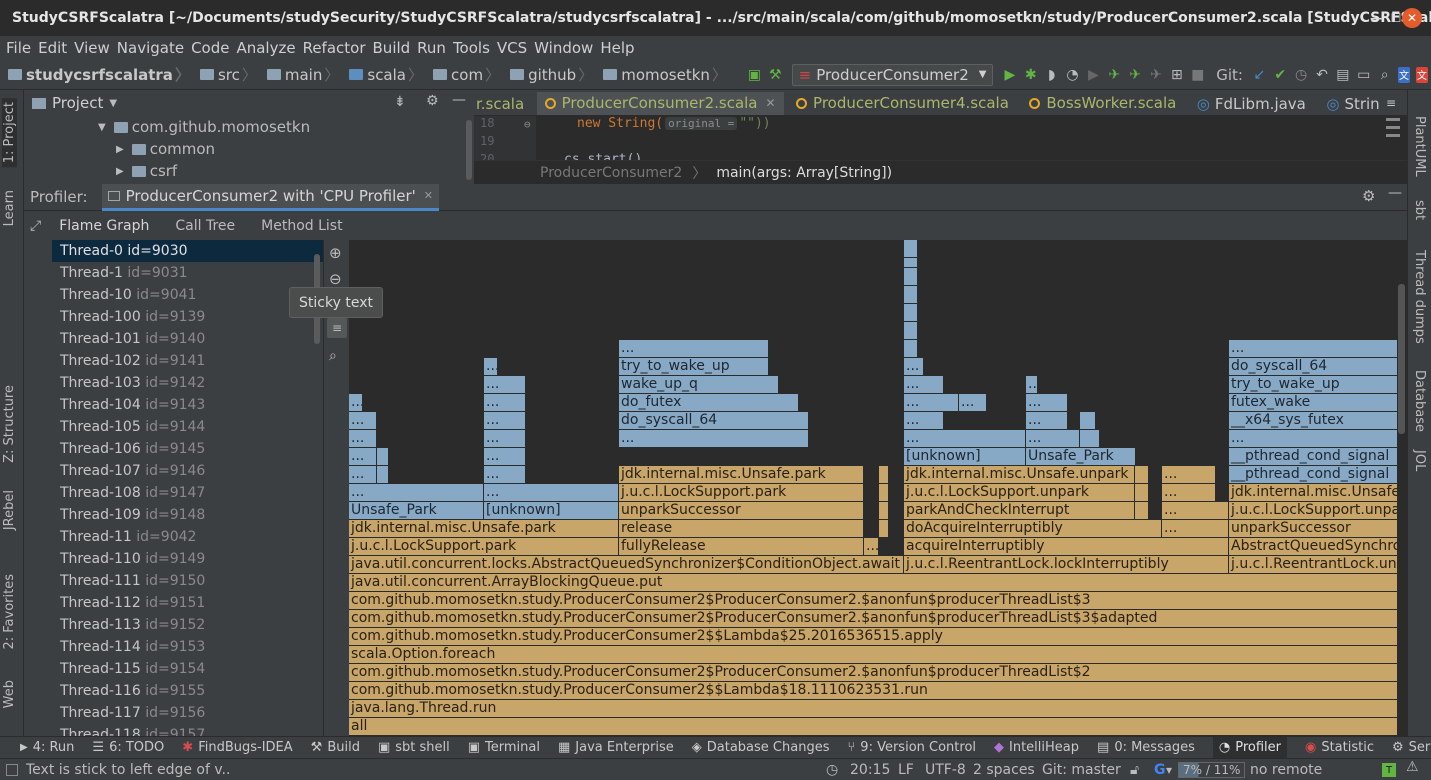 The image size is (1431, 780). What do you see at coordinates (1363, 75) in the screenshot?
I see `layout-icon: ▭` at bounding box center [1363, 75].